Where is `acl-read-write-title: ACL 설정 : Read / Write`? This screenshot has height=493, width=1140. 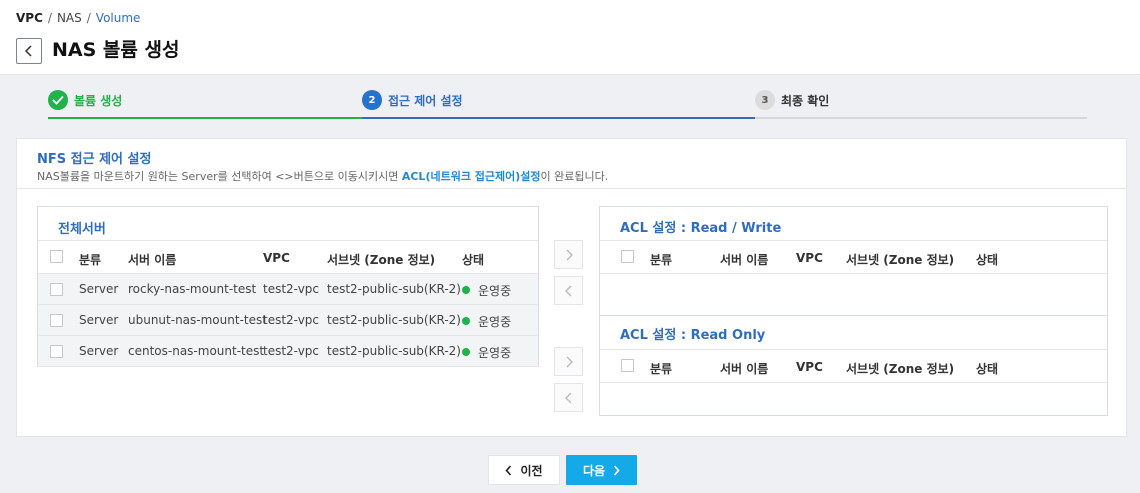
acl-read-write-title: ACL 설정 : Read / Write is located at coordinates (701, 228).